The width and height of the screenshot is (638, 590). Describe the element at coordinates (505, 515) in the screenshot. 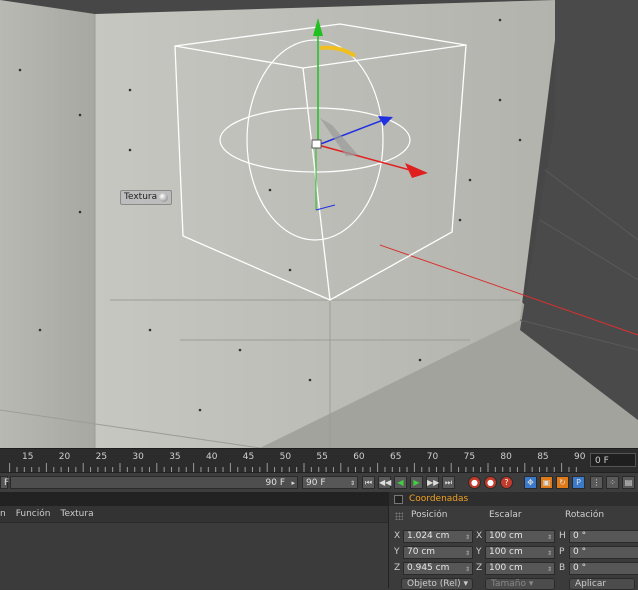

I see `col-scale: Escalar` at that location.